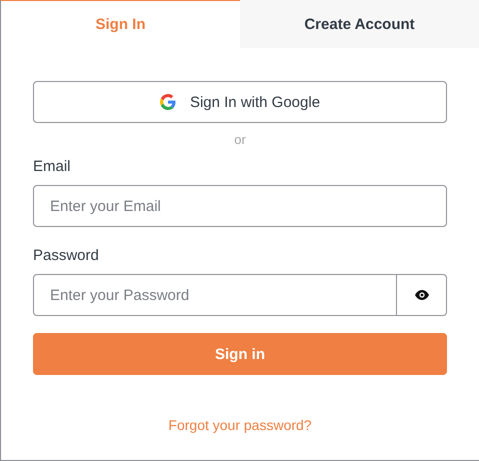  What do you see at coordinates (66, 255) in the screenshot?
I see `field-label: Password` at bounding box center [66, 255].